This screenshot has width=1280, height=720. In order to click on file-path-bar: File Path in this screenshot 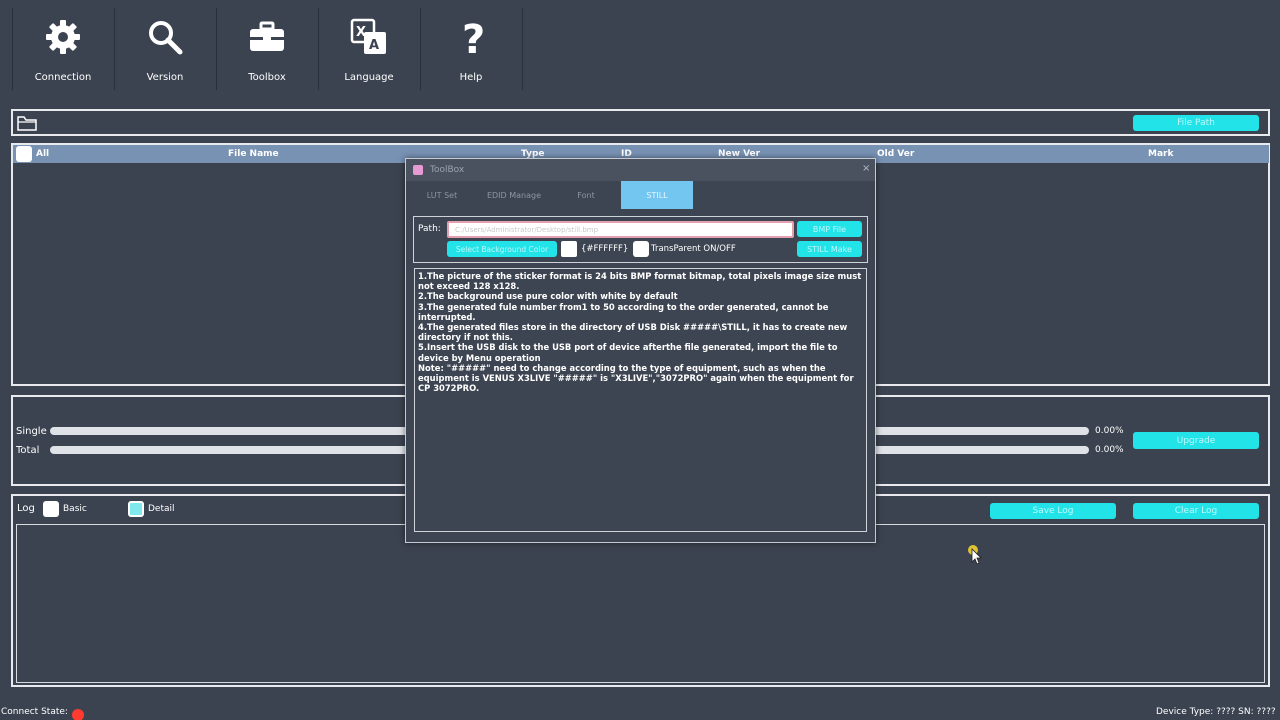, I will do `click(640, 122)`.